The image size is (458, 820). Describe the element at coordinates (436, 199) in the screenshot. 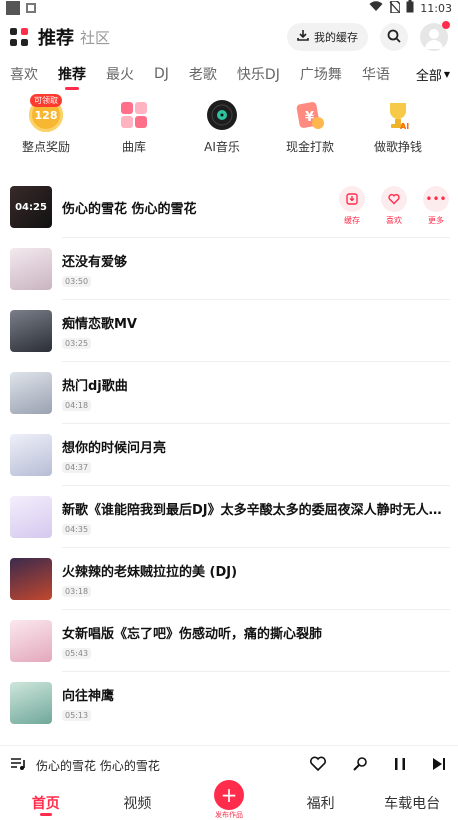

I see `more-dots-icon: •••` at that location.